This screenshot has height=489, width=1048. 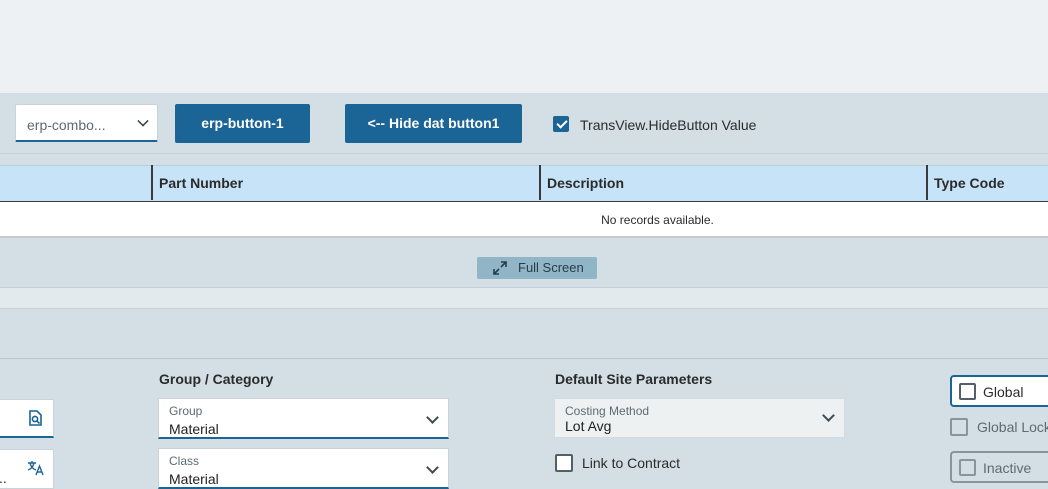 I want to click on global-label: Global, so click(x=1003, y=392).